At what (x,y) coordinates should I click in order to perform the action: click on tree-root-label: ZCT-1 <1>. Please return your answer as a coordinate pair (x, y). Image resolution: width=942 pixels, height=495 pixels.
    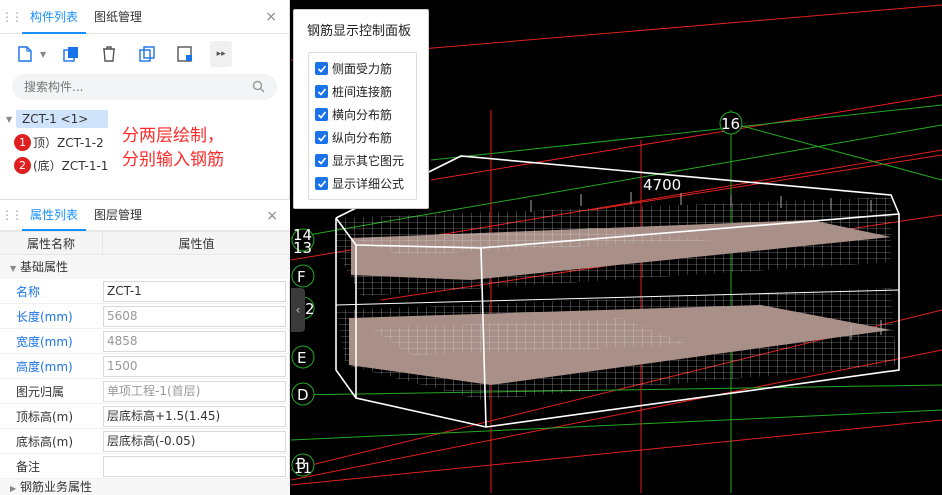
    Looking at the image, I should click on (62, 119).